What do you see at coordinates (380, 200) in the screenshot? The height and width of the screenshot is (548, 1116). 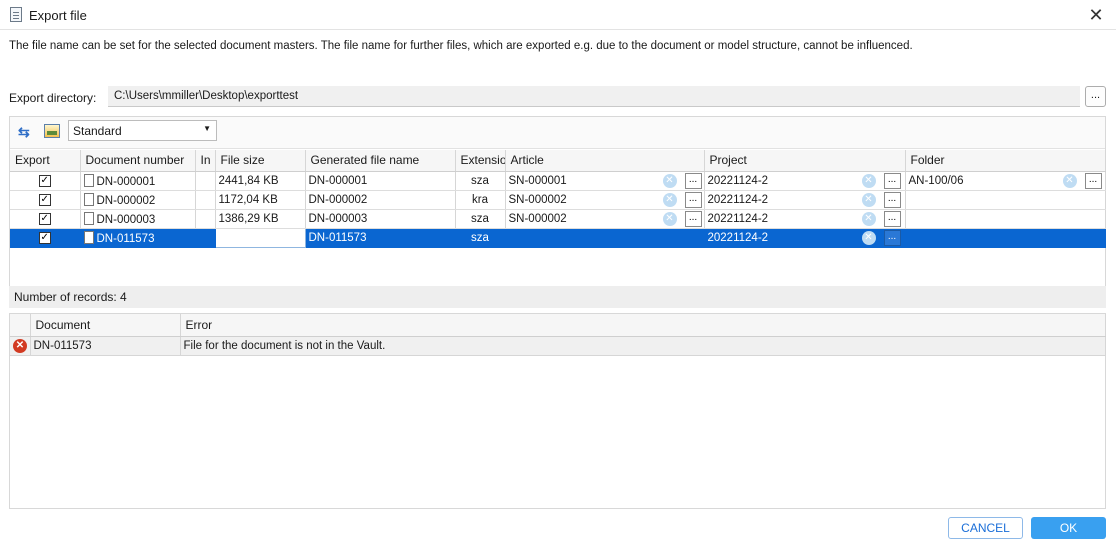 I see `generated-file-name: DN-000002` at bounding box center [380, 200].